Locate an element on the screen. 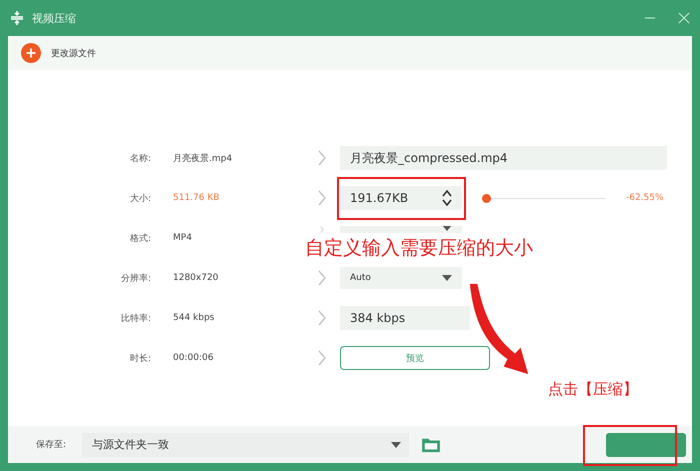 Image resolution: width=700 pixels, height=471 pixels. field-label: 大小: is located at coordinates (140, 198).